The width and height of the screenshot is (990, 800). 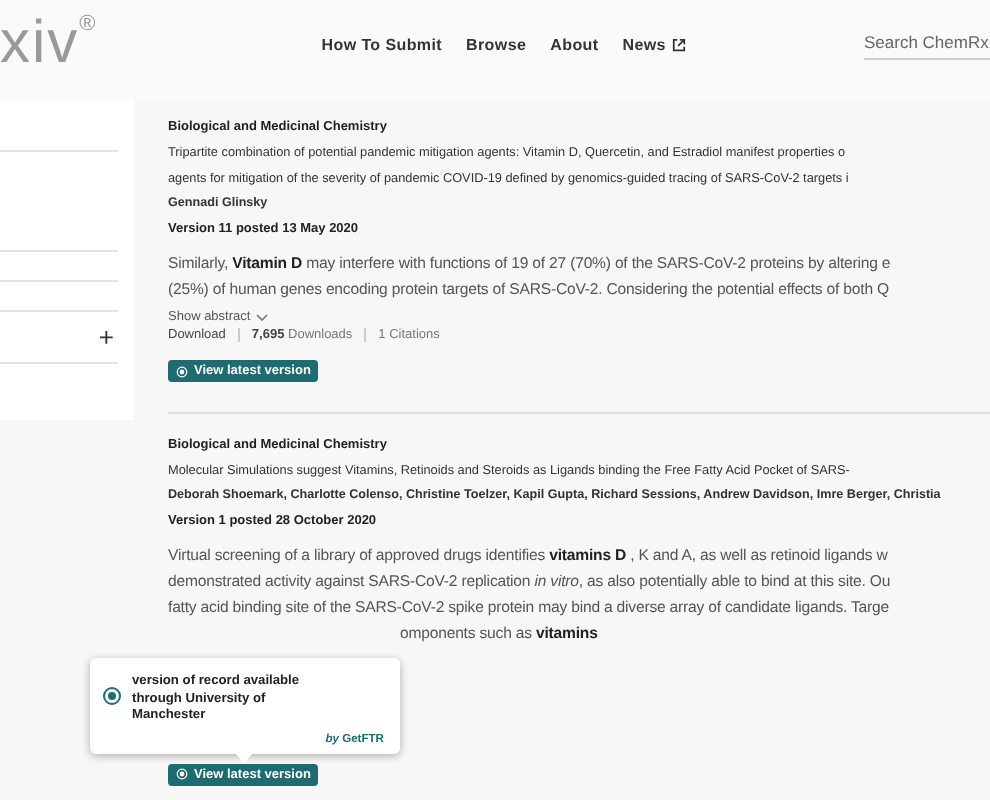 What do you see at coordinates (262, 317) in the screenshot?
I see `chevron-down-icon` at bounding box center [262, 317].